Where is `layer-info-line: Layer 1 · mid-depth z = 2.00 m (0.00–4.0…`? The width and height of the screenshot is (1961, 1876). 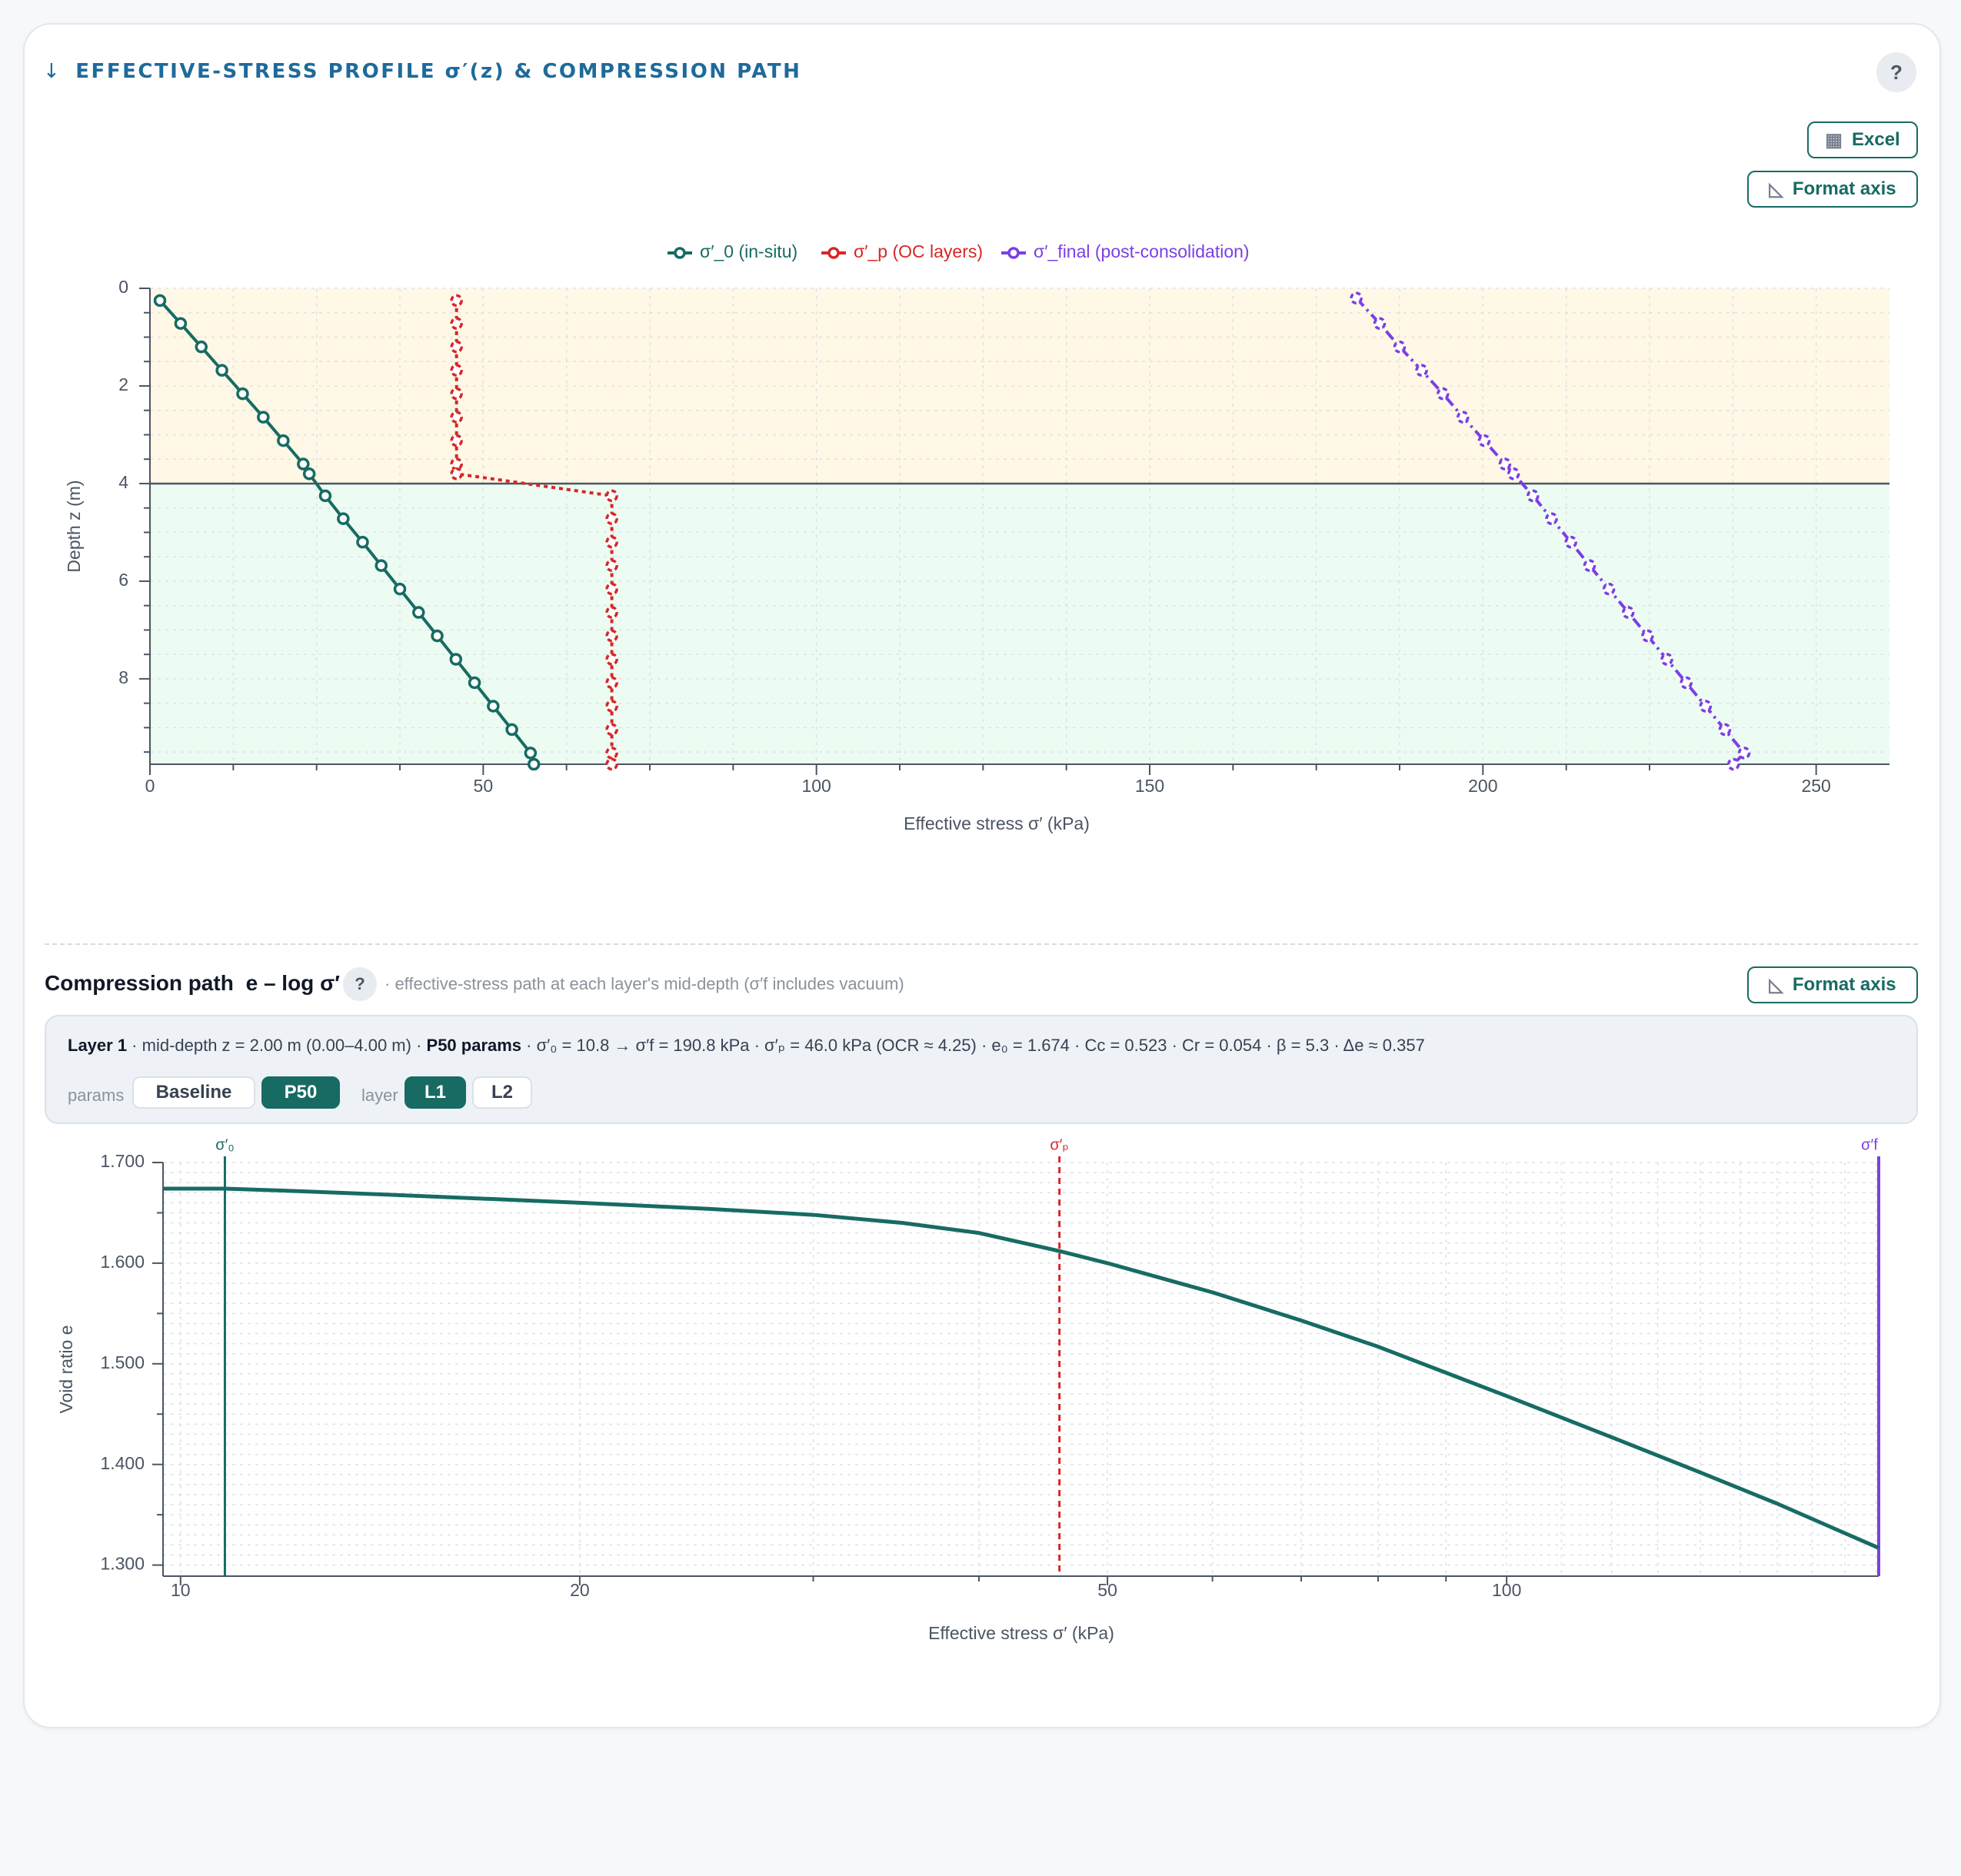 layer-info-line: Layer 1 · mid-depth z = 2.00 m (0.00–4.0… is located at coordinates (746, 1046).